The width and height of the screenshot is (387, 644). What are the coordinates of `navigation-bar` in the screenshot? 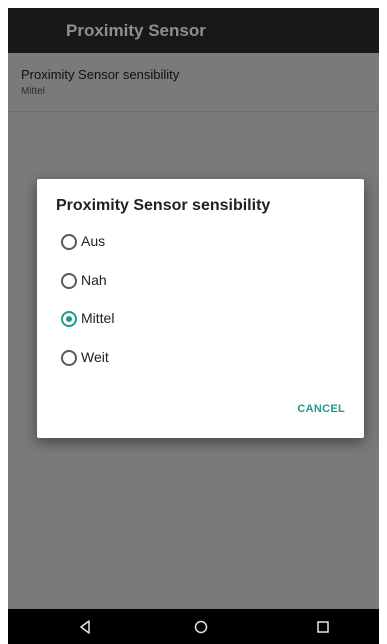 It's located at (193, 626).